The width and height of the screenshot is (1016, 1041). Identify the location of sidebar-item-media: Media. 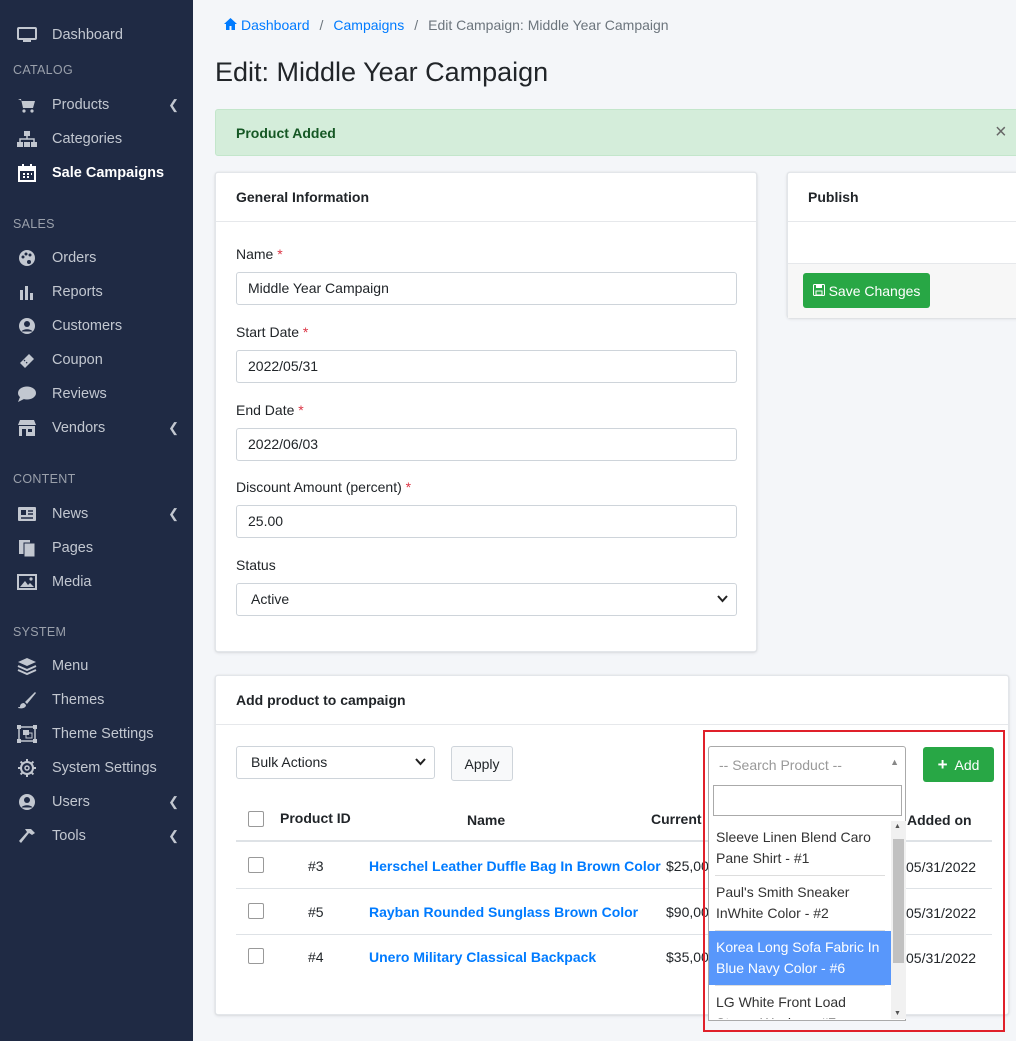
(96, 582).